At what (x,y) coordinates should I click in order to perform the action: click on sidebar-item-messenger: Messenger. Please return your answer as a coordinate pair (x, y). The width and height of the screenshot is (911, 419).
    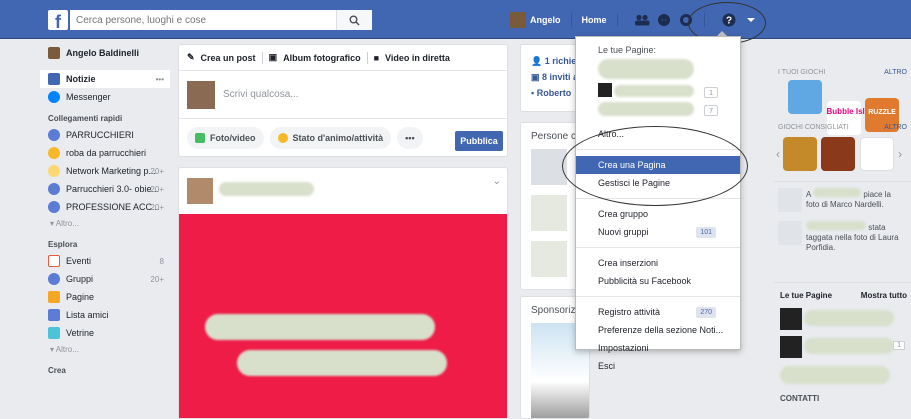
    Looking at the image, I should click on (105, 97).